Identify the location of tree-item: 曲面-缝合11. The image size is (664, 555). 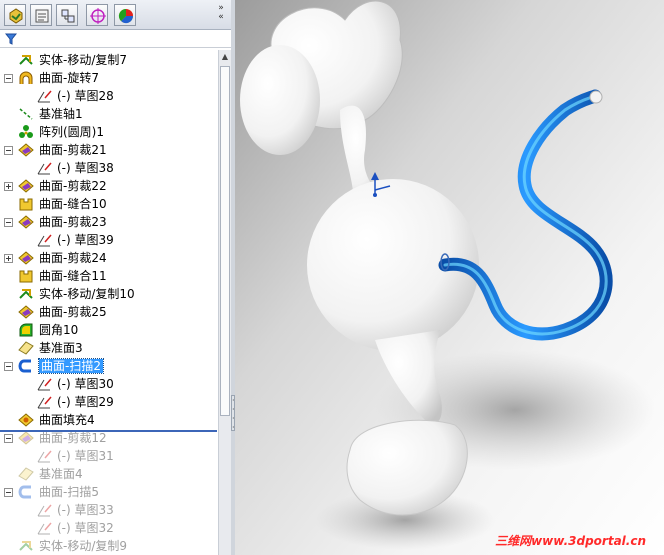
(109, 276).